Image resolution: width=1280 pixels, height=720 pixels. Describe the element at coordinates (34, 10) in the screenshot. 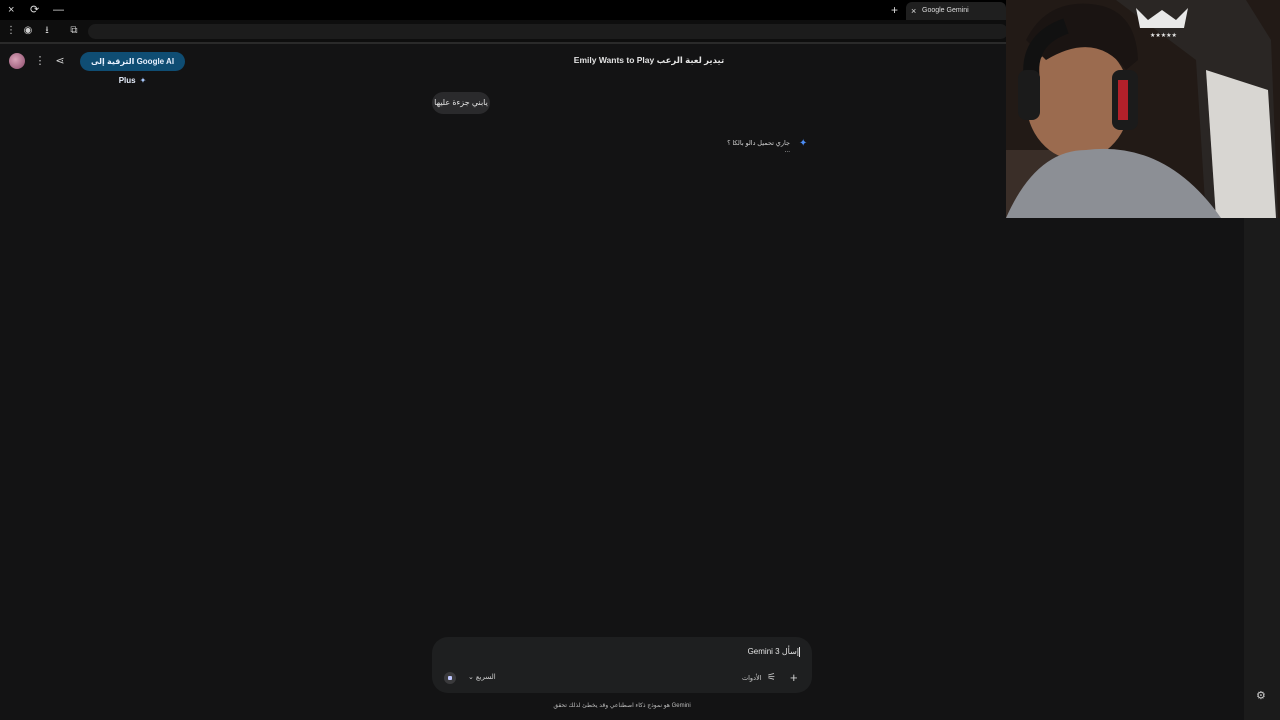

I see `window-reload-icon: ⟳` at that location.